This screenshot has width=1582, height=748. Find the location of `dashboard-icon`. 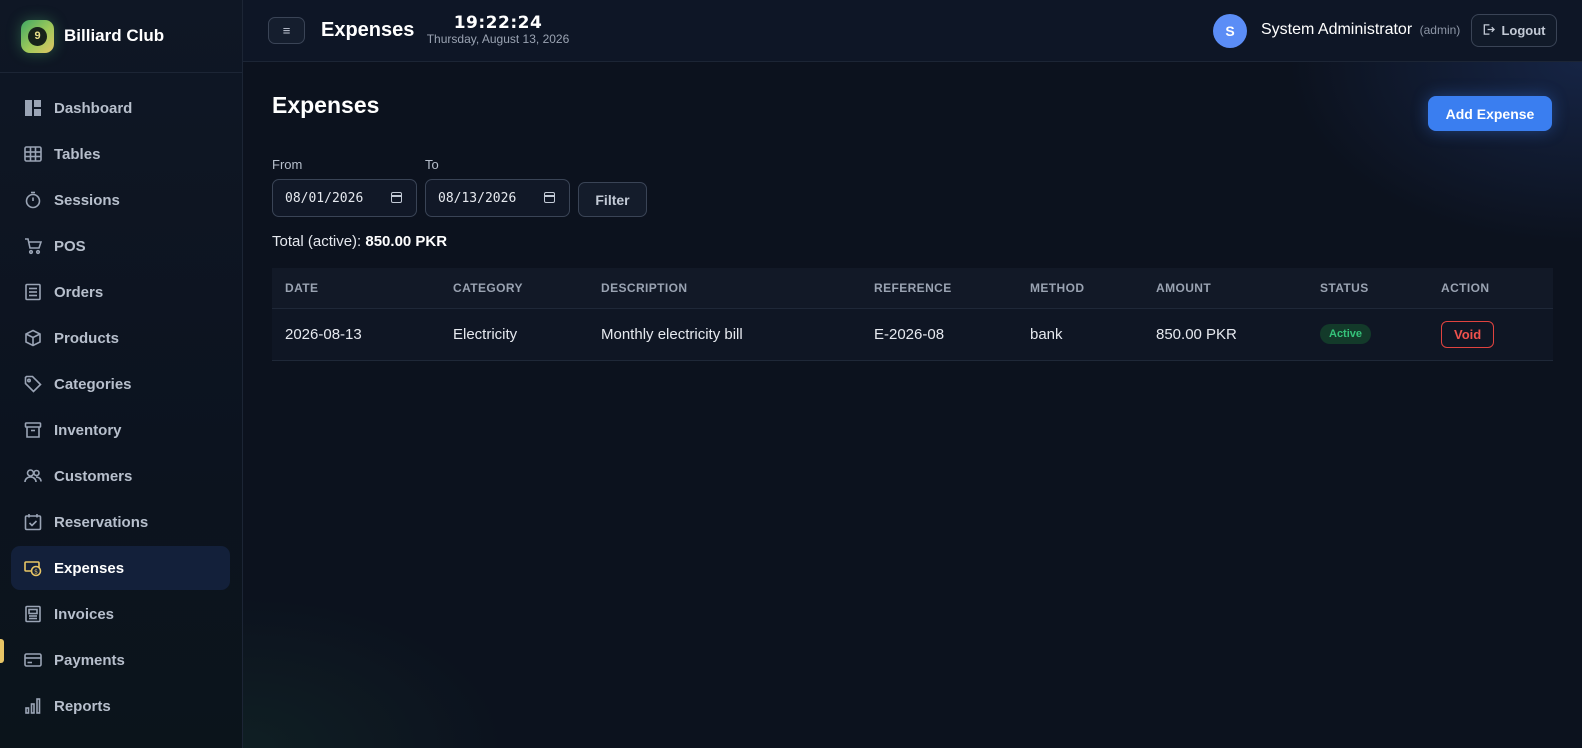

dashboard-icon is located at coordinates (33, 108).